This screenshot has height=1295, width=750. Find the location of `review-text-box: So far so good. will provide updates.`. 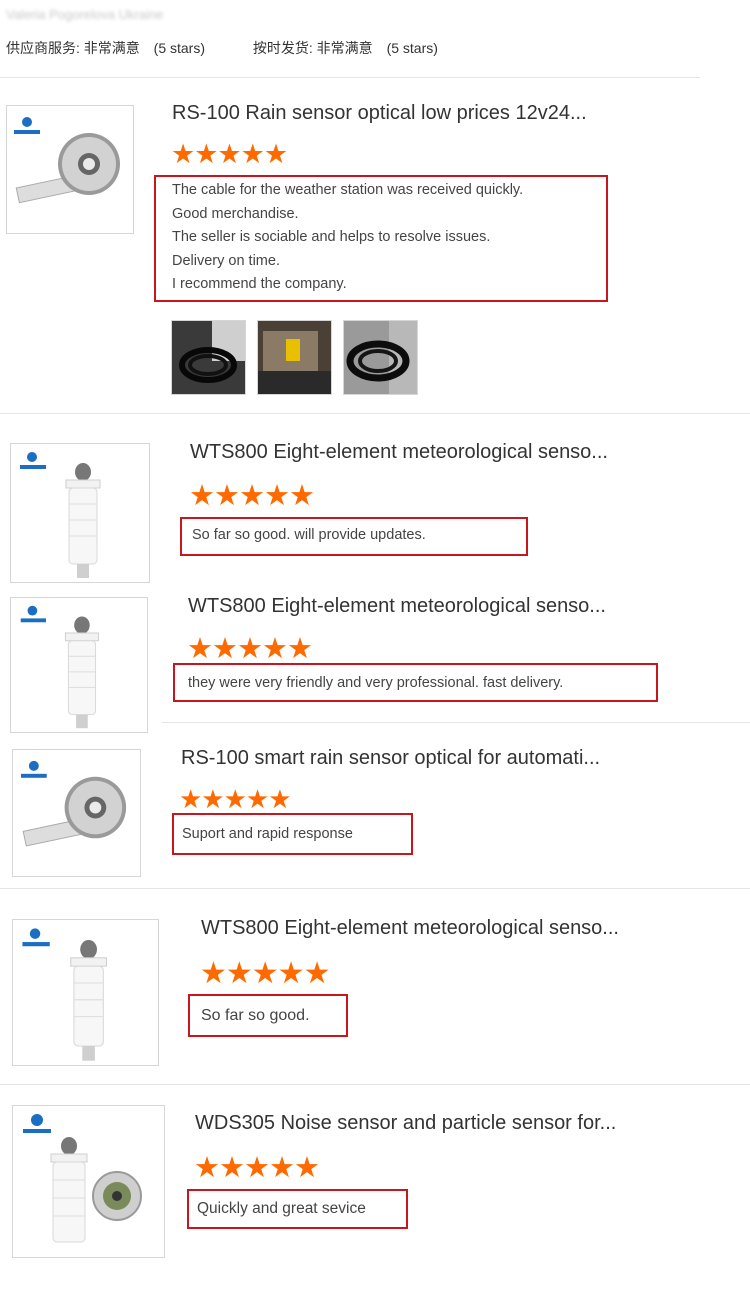

review-text-box: So far so good. will provide updates. is located at coordinates (354, 536).